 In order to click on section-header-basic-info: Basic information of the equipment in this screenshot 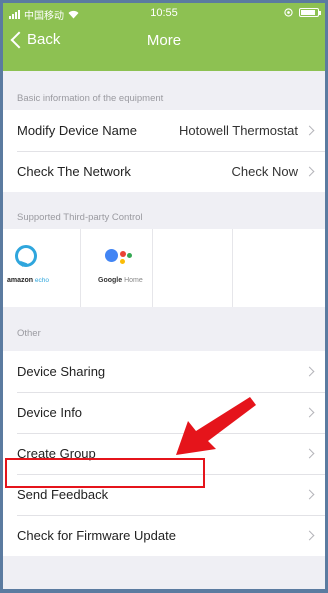, I will do `click(90, 98)`.